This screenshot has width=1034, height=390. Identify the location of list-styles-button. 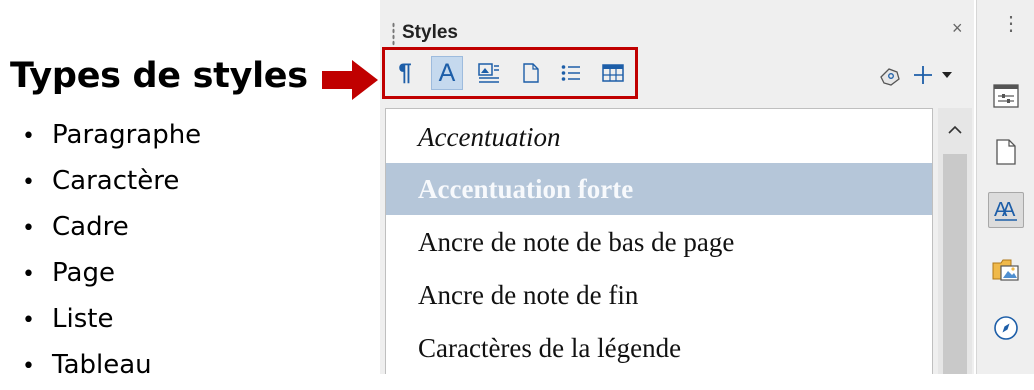
(571, 73).